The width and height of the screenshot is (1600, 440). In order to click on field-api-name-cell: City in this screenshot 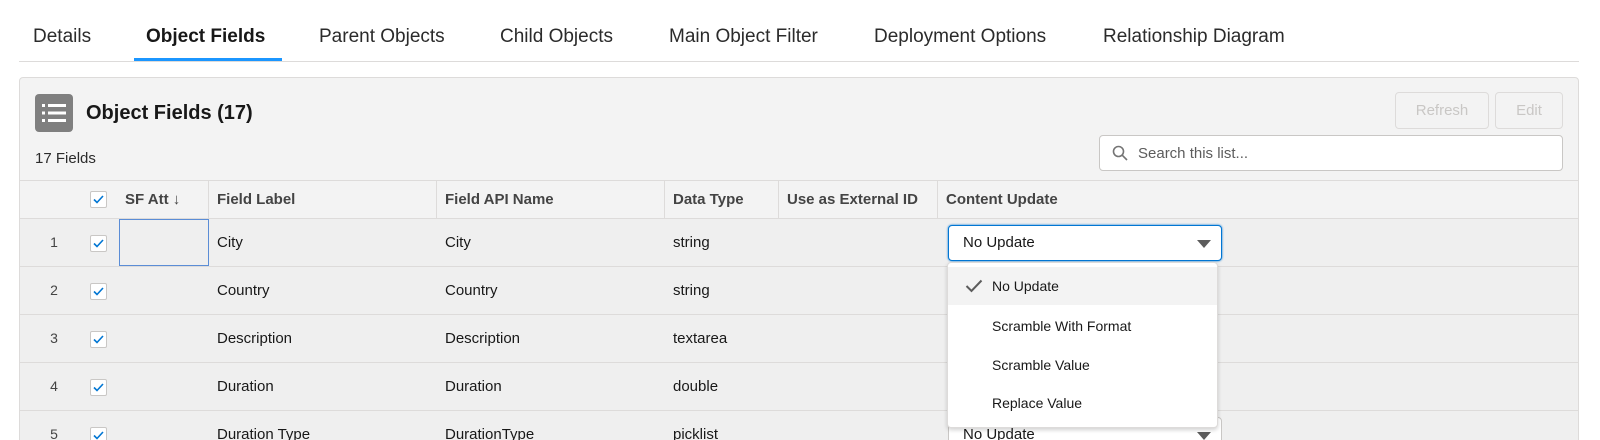, I will do `click(458, 242)`.